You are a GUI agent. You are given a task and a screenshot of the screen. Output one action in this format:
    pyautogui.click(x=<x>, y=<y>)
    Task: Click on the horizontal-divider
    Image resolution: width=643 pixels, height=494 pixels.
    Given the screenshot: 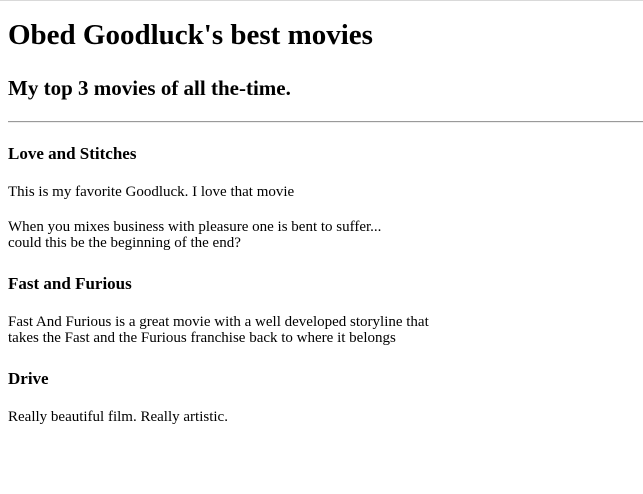 What is the action you would take?
    pyautogui.click(x=325, y=122)
    